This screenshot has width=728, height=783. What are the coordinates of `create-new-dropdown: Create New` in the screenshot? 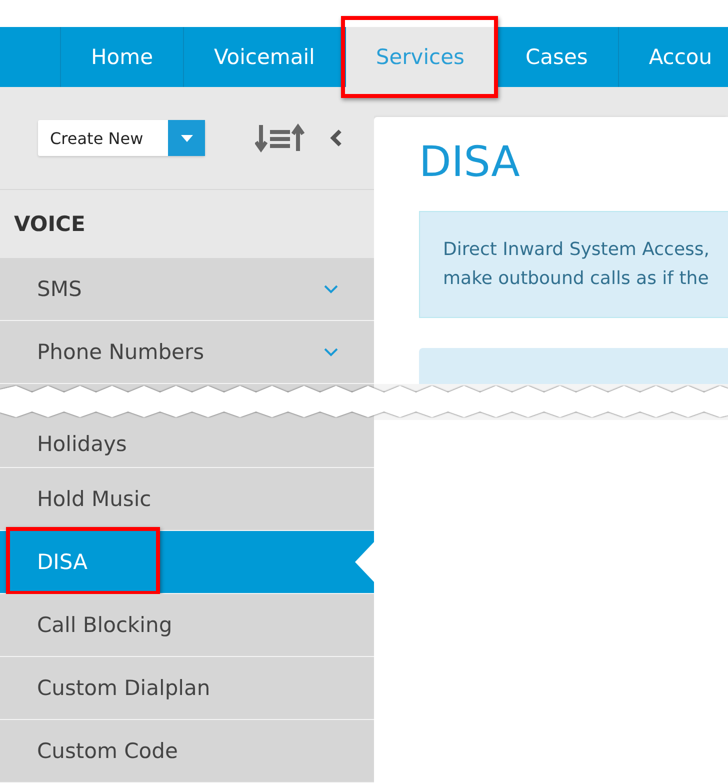 It's located at (121, 138).